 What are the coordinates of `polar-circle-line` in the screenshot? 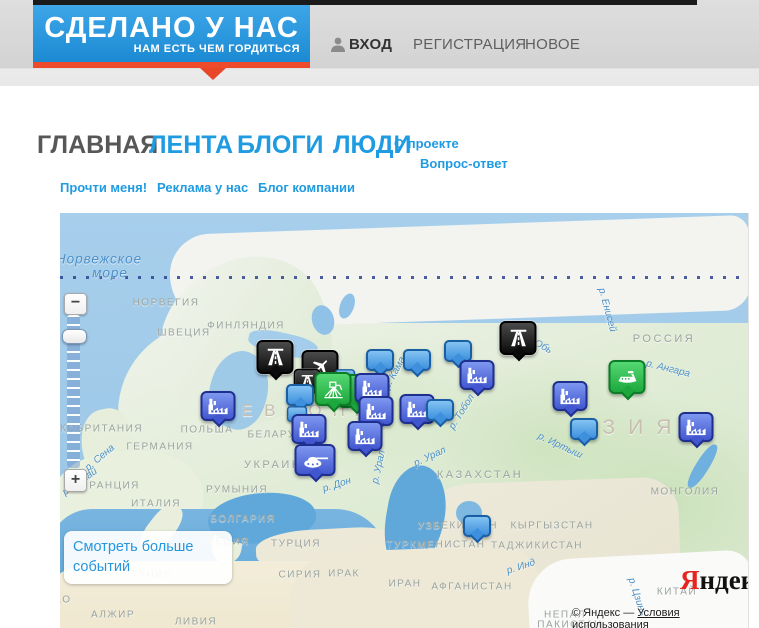 It's located at (404, 277).